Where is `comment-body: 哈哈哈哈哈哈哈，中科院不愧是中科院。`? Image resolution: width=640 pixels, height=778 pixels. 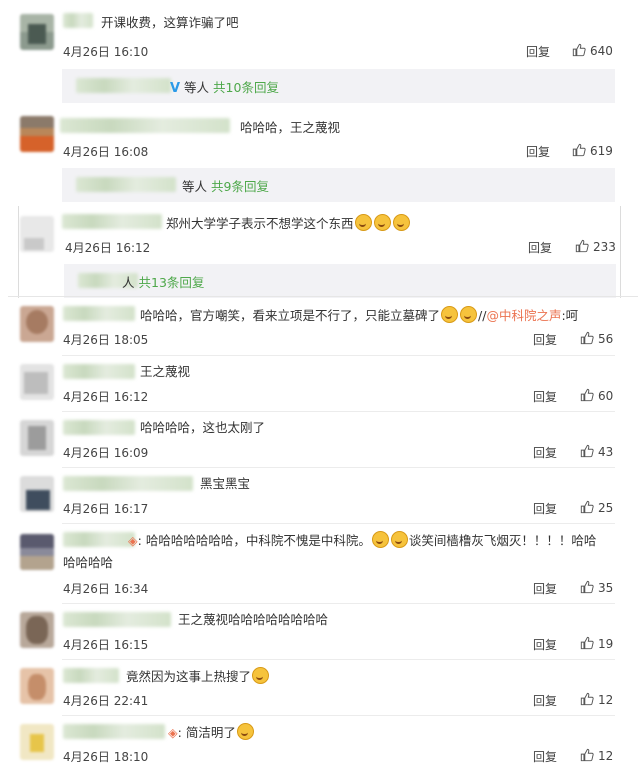 comment-body: 哈哈哈哈哈哈哈，中科院不愧是中科院。 is located at coordinates (258, 540).